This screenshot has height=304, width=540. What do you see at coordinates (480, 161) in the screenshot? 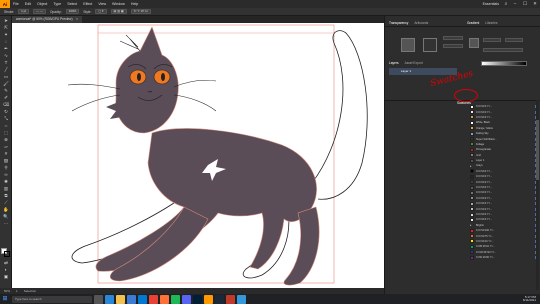
I see `swatch-name: Layer 1` at bounding box center [480, 161].